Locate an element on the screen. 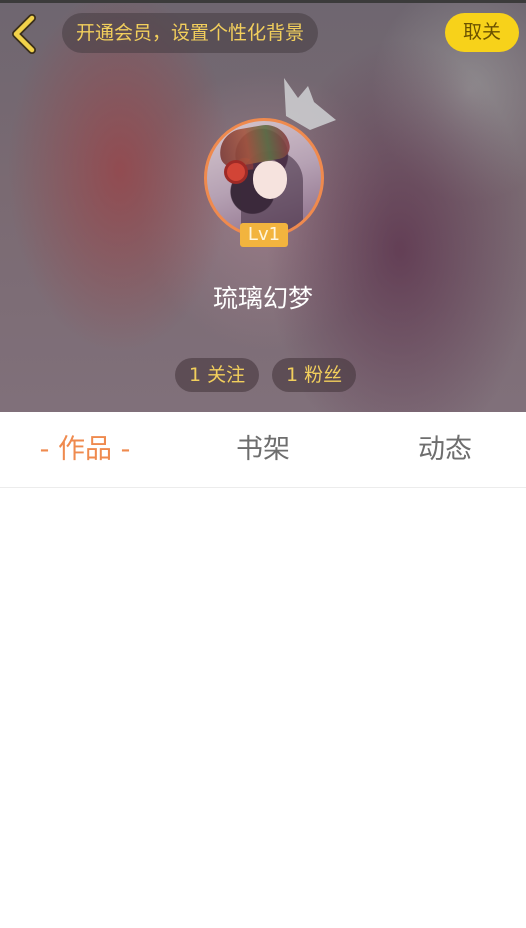 This screenshot has height=928, width=526. following-count-button: 1 关注 is located at coordinates (217, 375).